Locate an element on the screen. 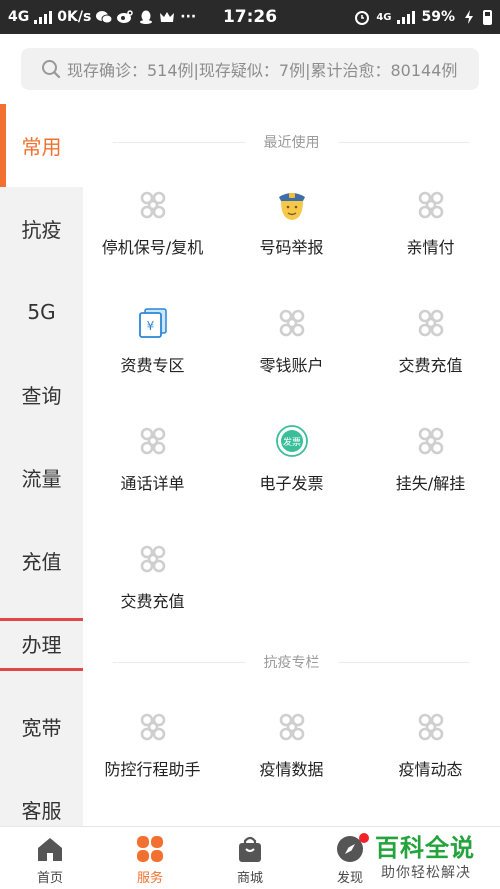 This screenshot has height=889, width=500. service-tile: 发票 电子发票 is located at coordinates (291, 479).